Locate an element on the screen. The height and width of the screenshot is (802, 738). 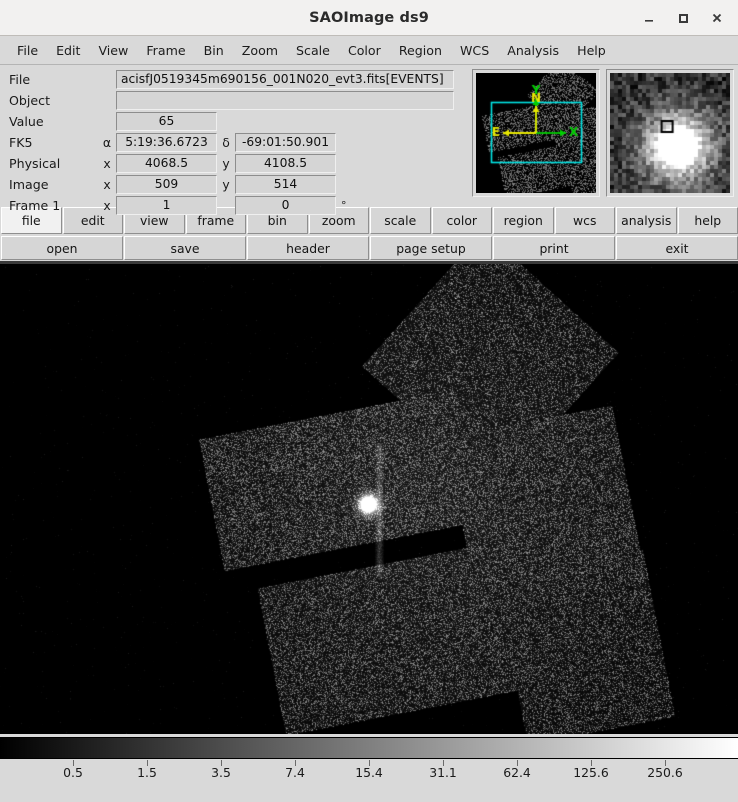
frame-label: Frame 1 is located at coordinates (35, 205).